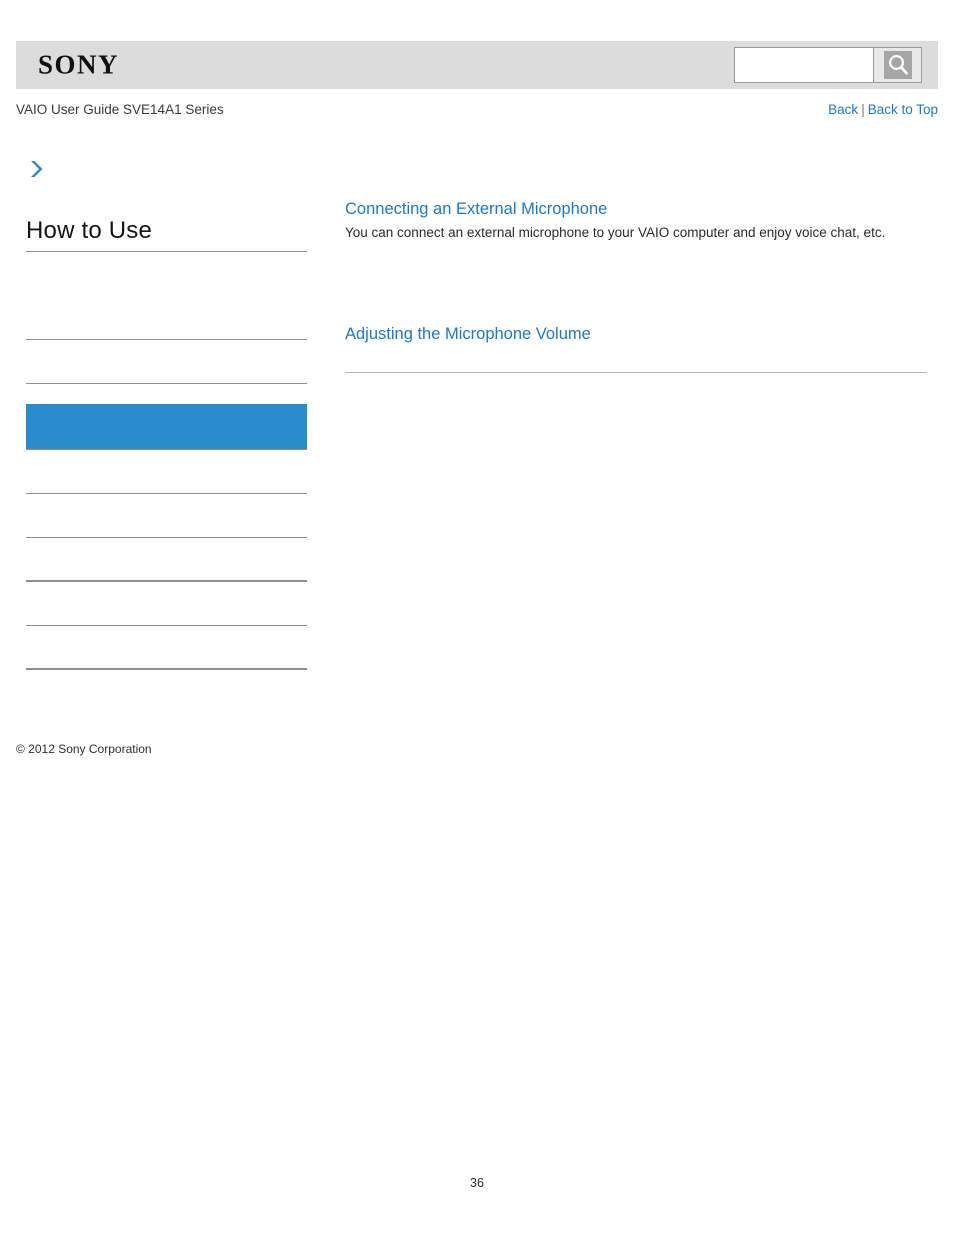 The height and width of the screenshot is (1235, 954). What do you see at coordinates (38, 169) in the screenshot?
I see `chevron-right-icon` at bounding box center [38, 169].